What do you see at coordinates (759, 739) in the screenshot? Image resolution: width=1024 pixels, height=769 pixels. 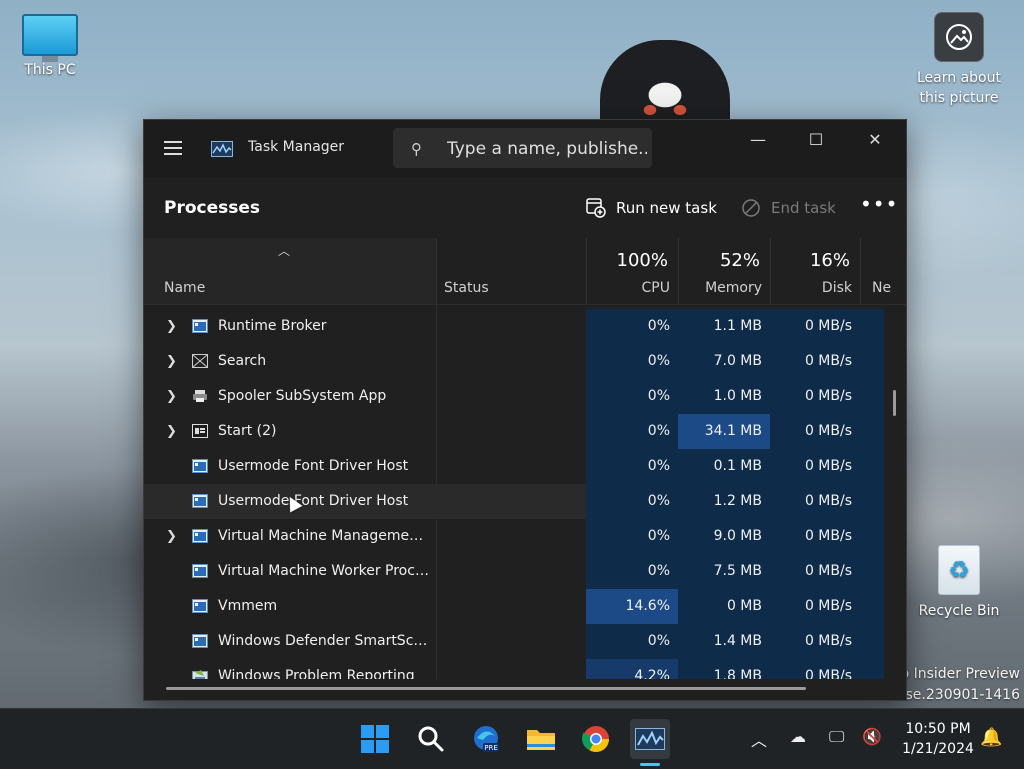 I see `show-hidden-icons-chevron-icon: ︿` at bounding box center [759, 739].